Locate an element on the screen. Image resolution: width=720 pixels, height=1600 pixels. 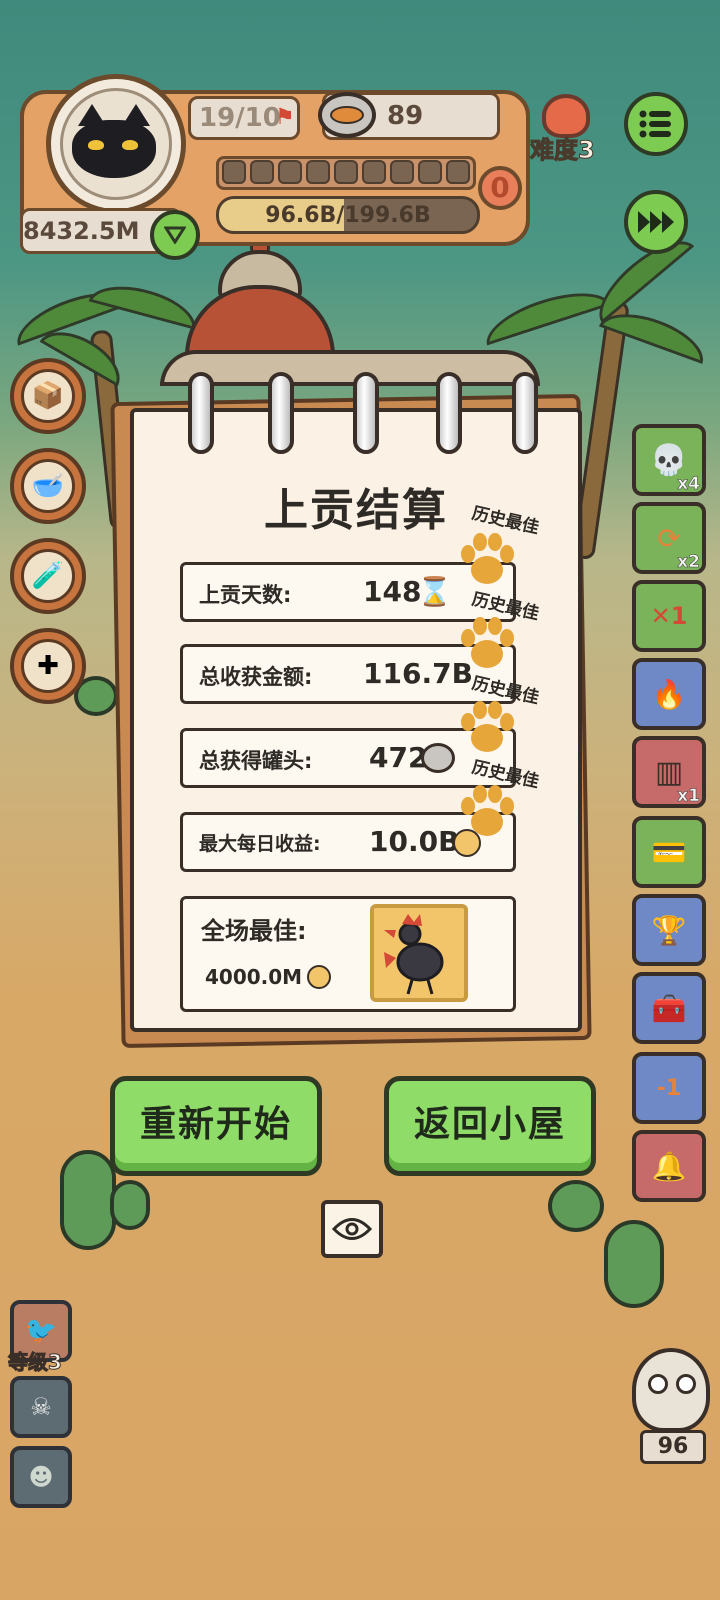
cans-count: 89 is located at coordinates (405, 116).